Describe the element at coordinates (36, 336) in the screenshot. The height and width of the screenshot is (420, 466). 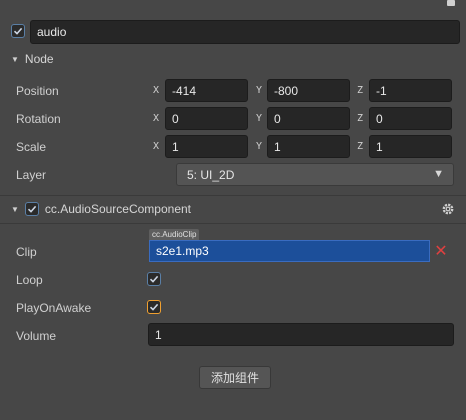
I see `volume-label: Volume` at that location.